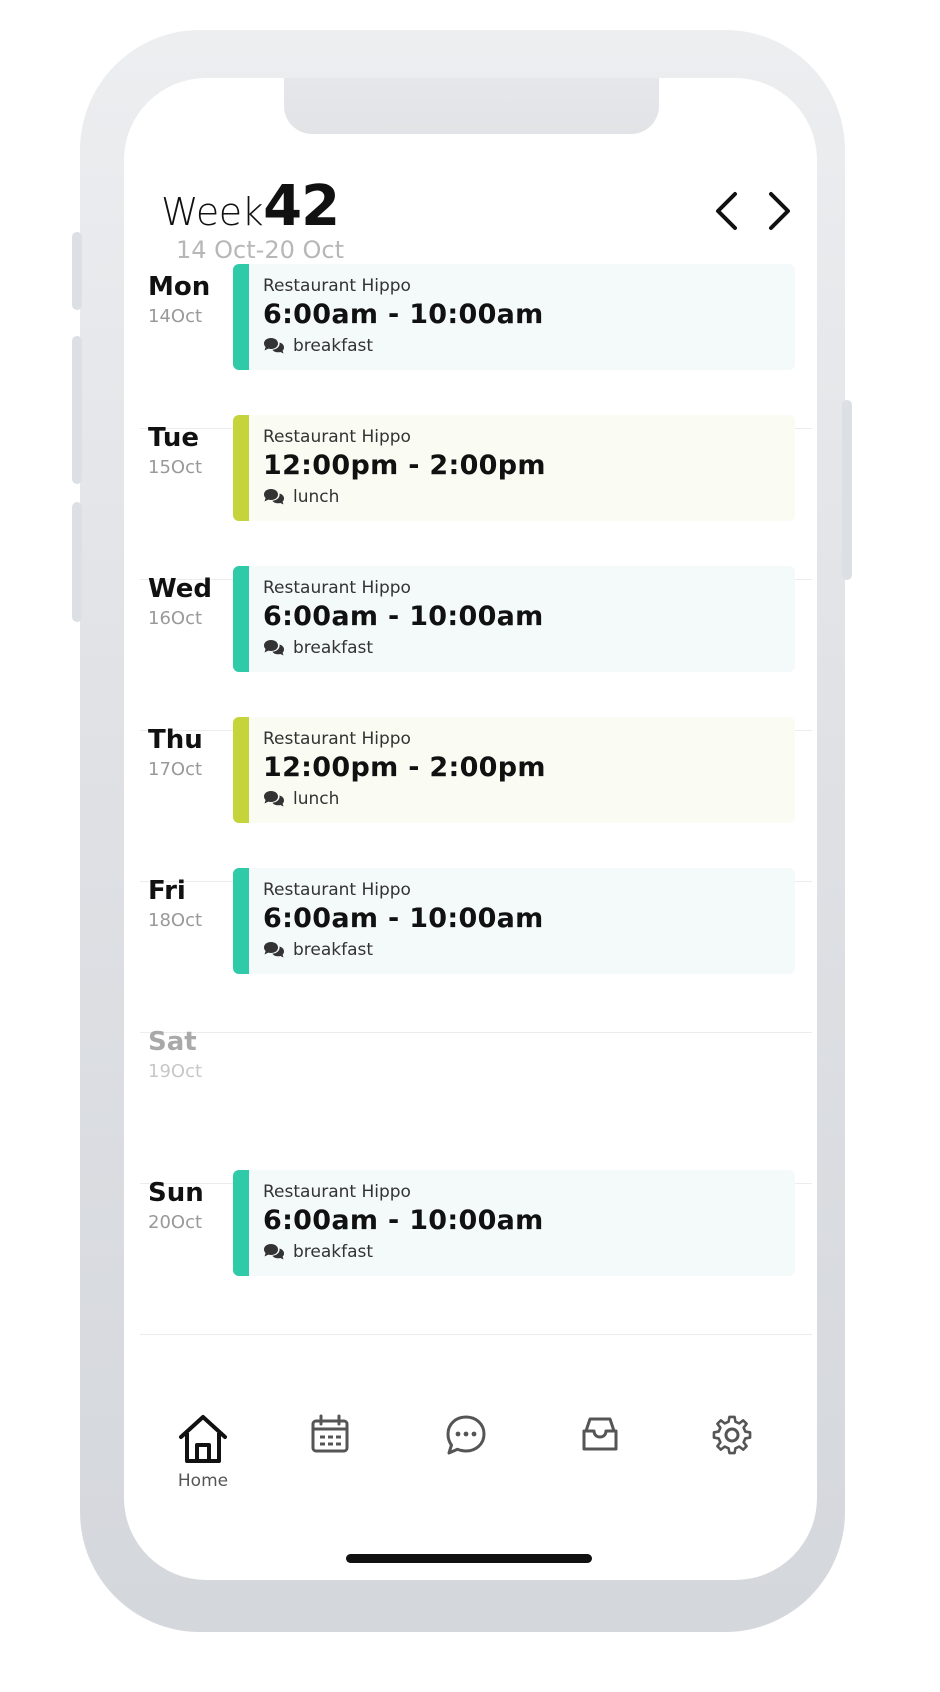  I want to click on day-date: 18Oct, so click(175, 920).